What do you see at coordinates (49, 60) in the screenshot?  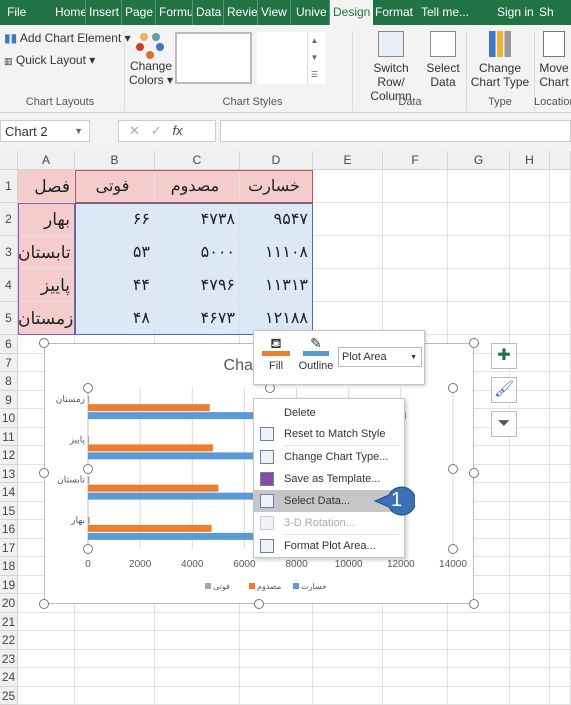 I see `quick-layout-button: ▥ Quick Layout ▾` at bounding box center [49, 60].